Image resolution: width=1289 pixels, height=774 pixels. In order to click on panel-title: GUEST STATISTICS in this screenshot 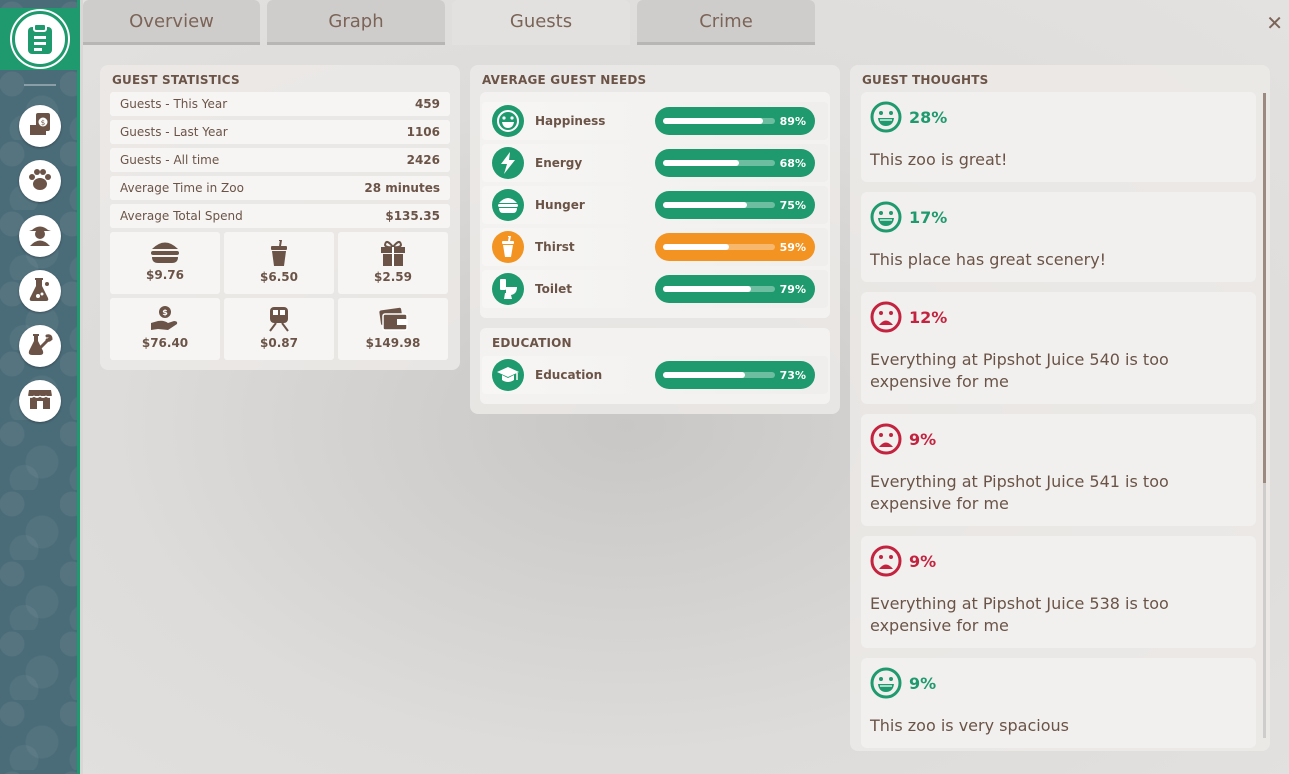, I will do `click(176, 80)`.